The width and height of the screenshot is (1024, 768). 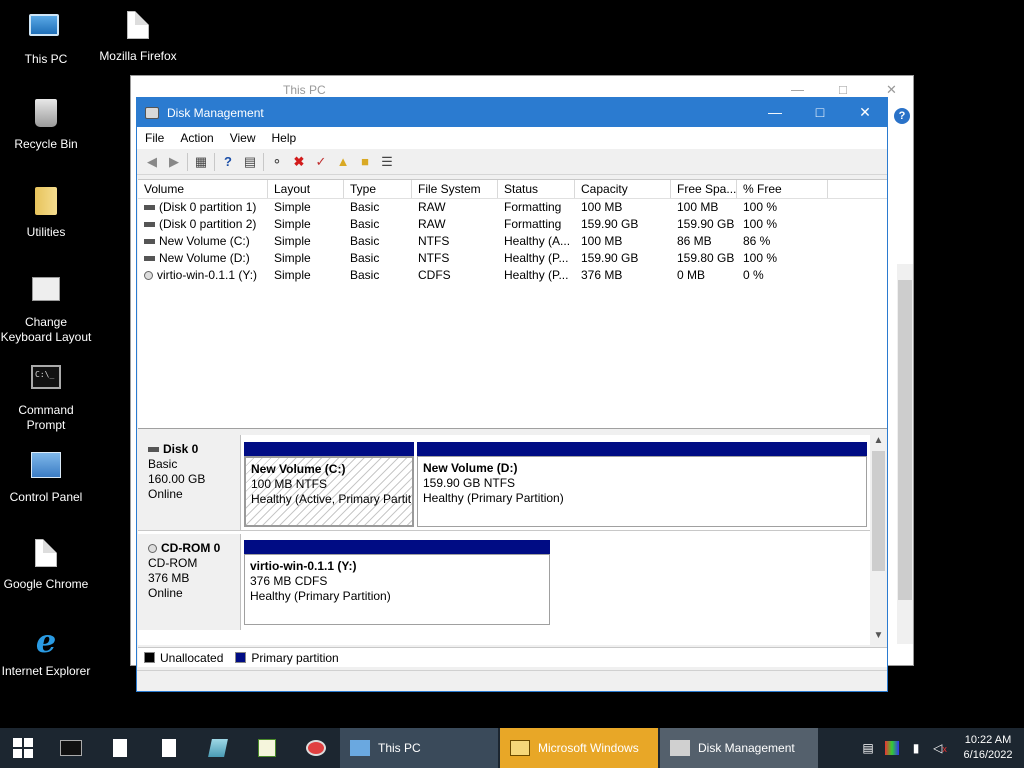 I want to click on maximize-icon: □, so click(x=843, y=89).